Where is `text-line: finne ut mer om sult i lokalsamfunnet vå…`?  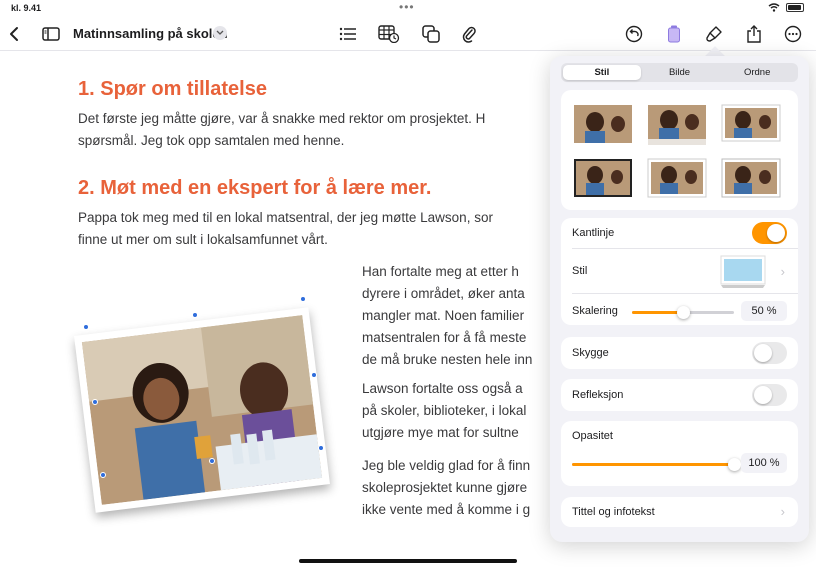
text-line: finne ut mer om sult i lokalsamfunnet vå… is located at coordinates (203, 239).